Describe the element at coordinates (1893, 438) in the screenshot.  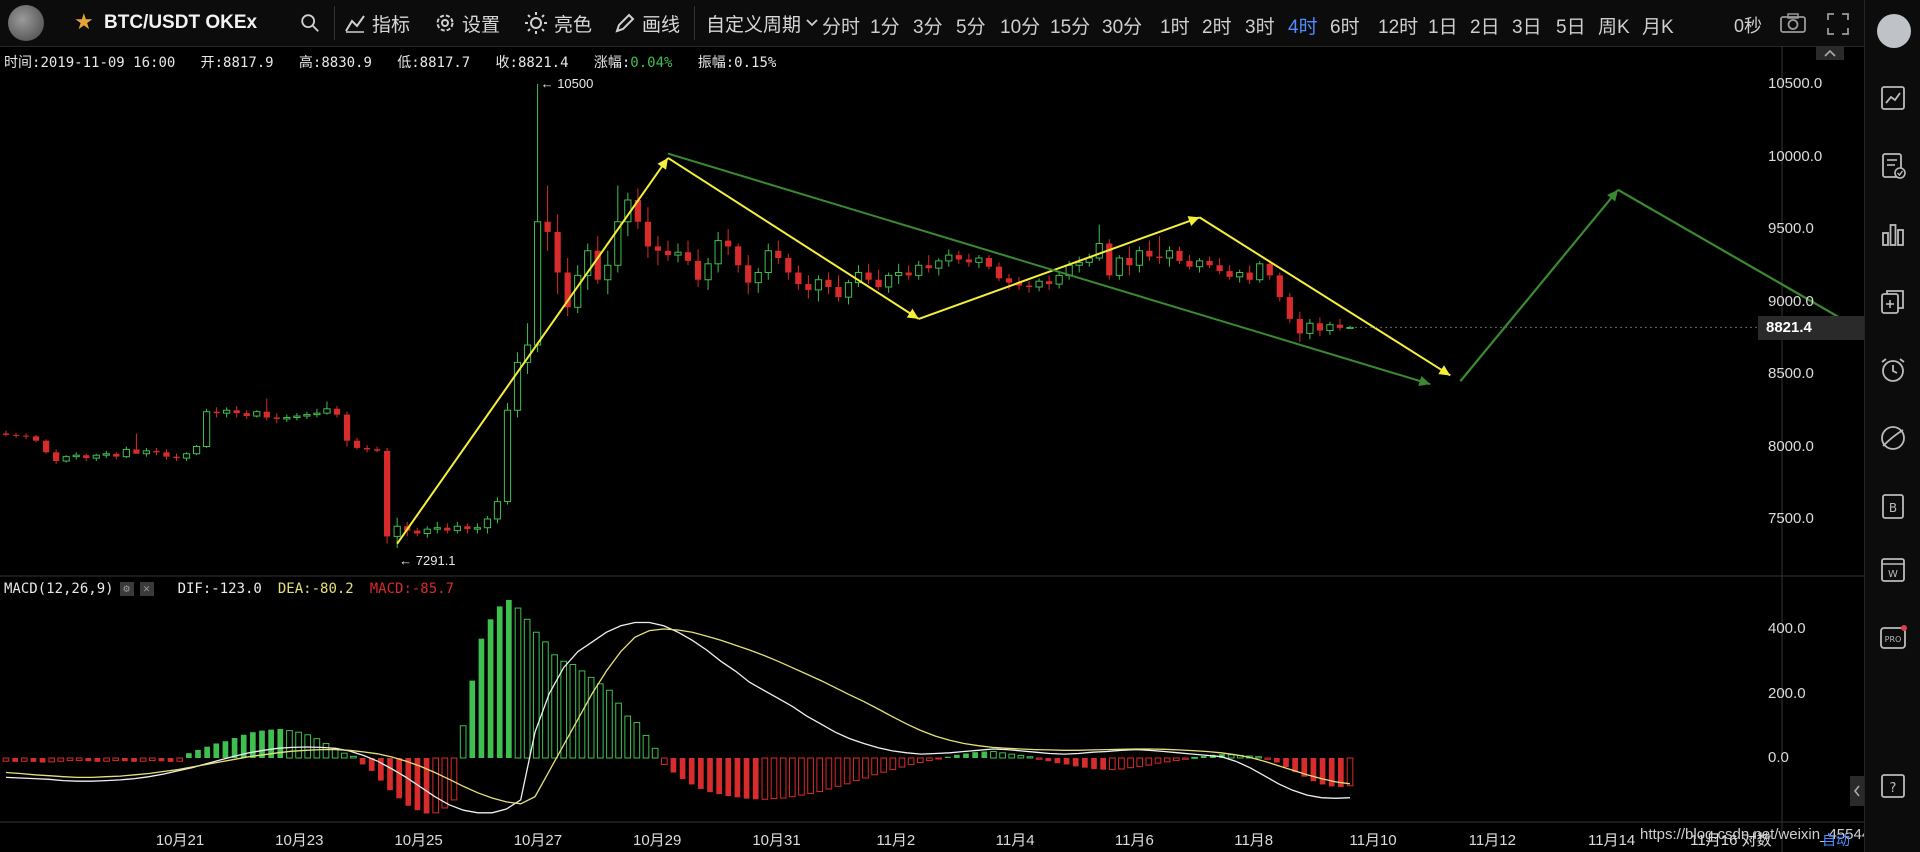
I see `globe-icon` at that location.